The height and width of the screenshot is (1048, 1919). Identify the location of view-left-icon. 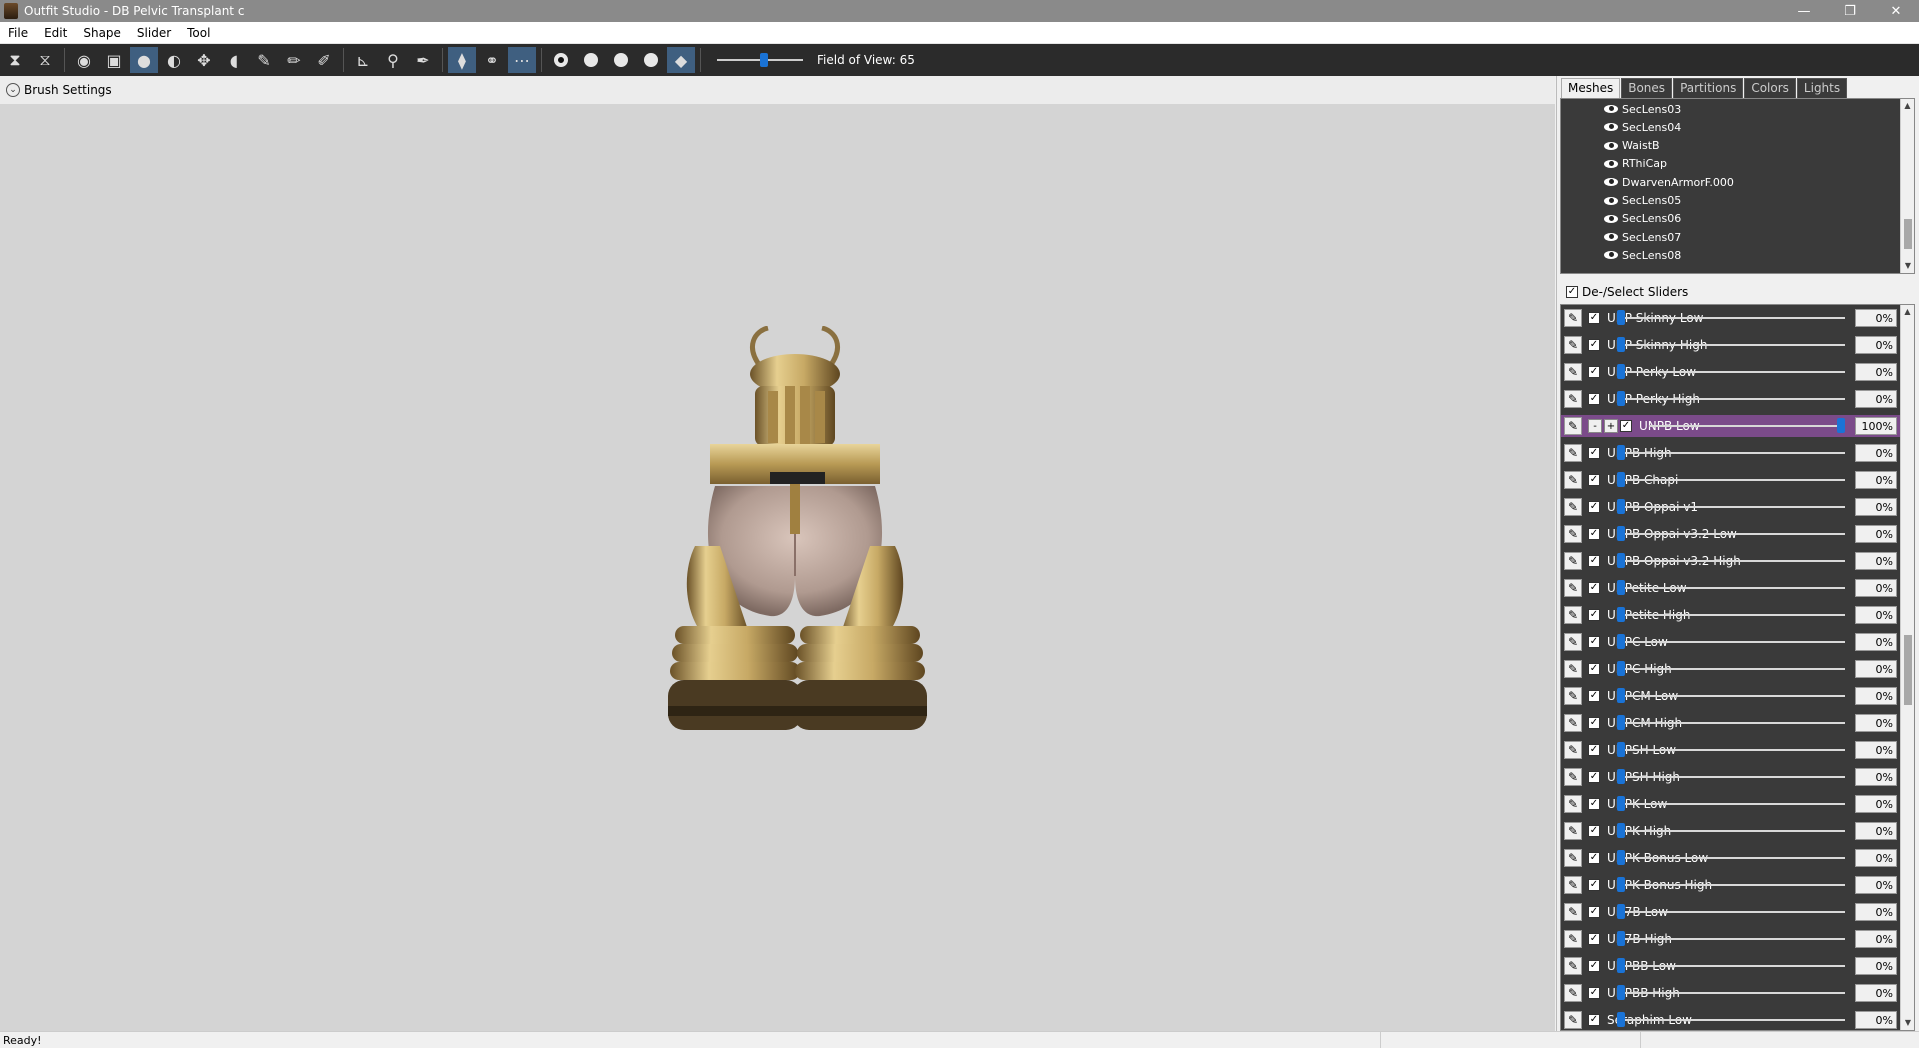
(621, 60).